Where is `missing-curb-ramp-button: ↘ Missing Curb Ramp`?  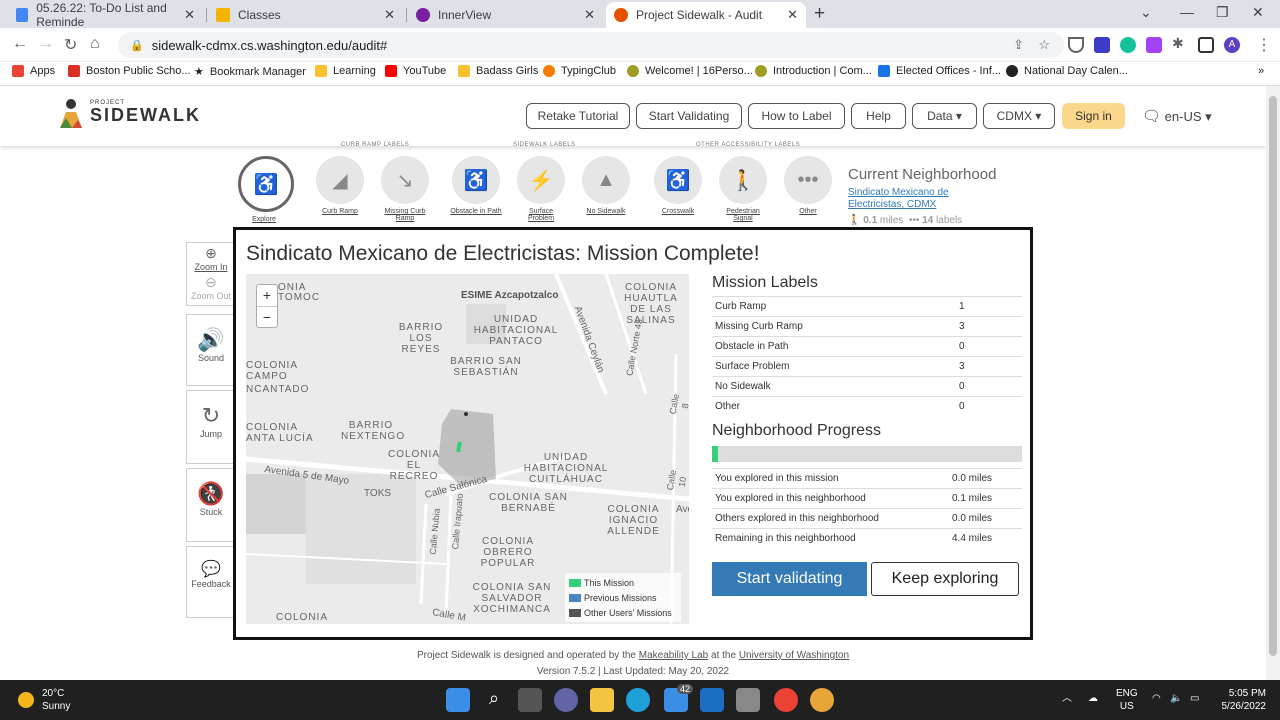
missing-curb-ramp-button: ↘ Missing Curb Ramp is located at coordinates (405, 189).